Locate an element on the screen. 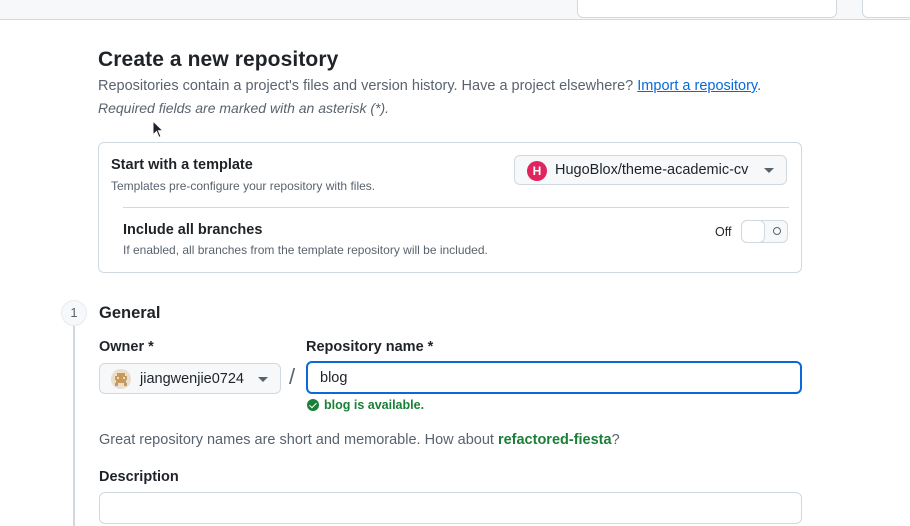 This screenshot has height=526, width=910. owner-select-button: jiangwenjie0724 is located at coordinates (190, 378).